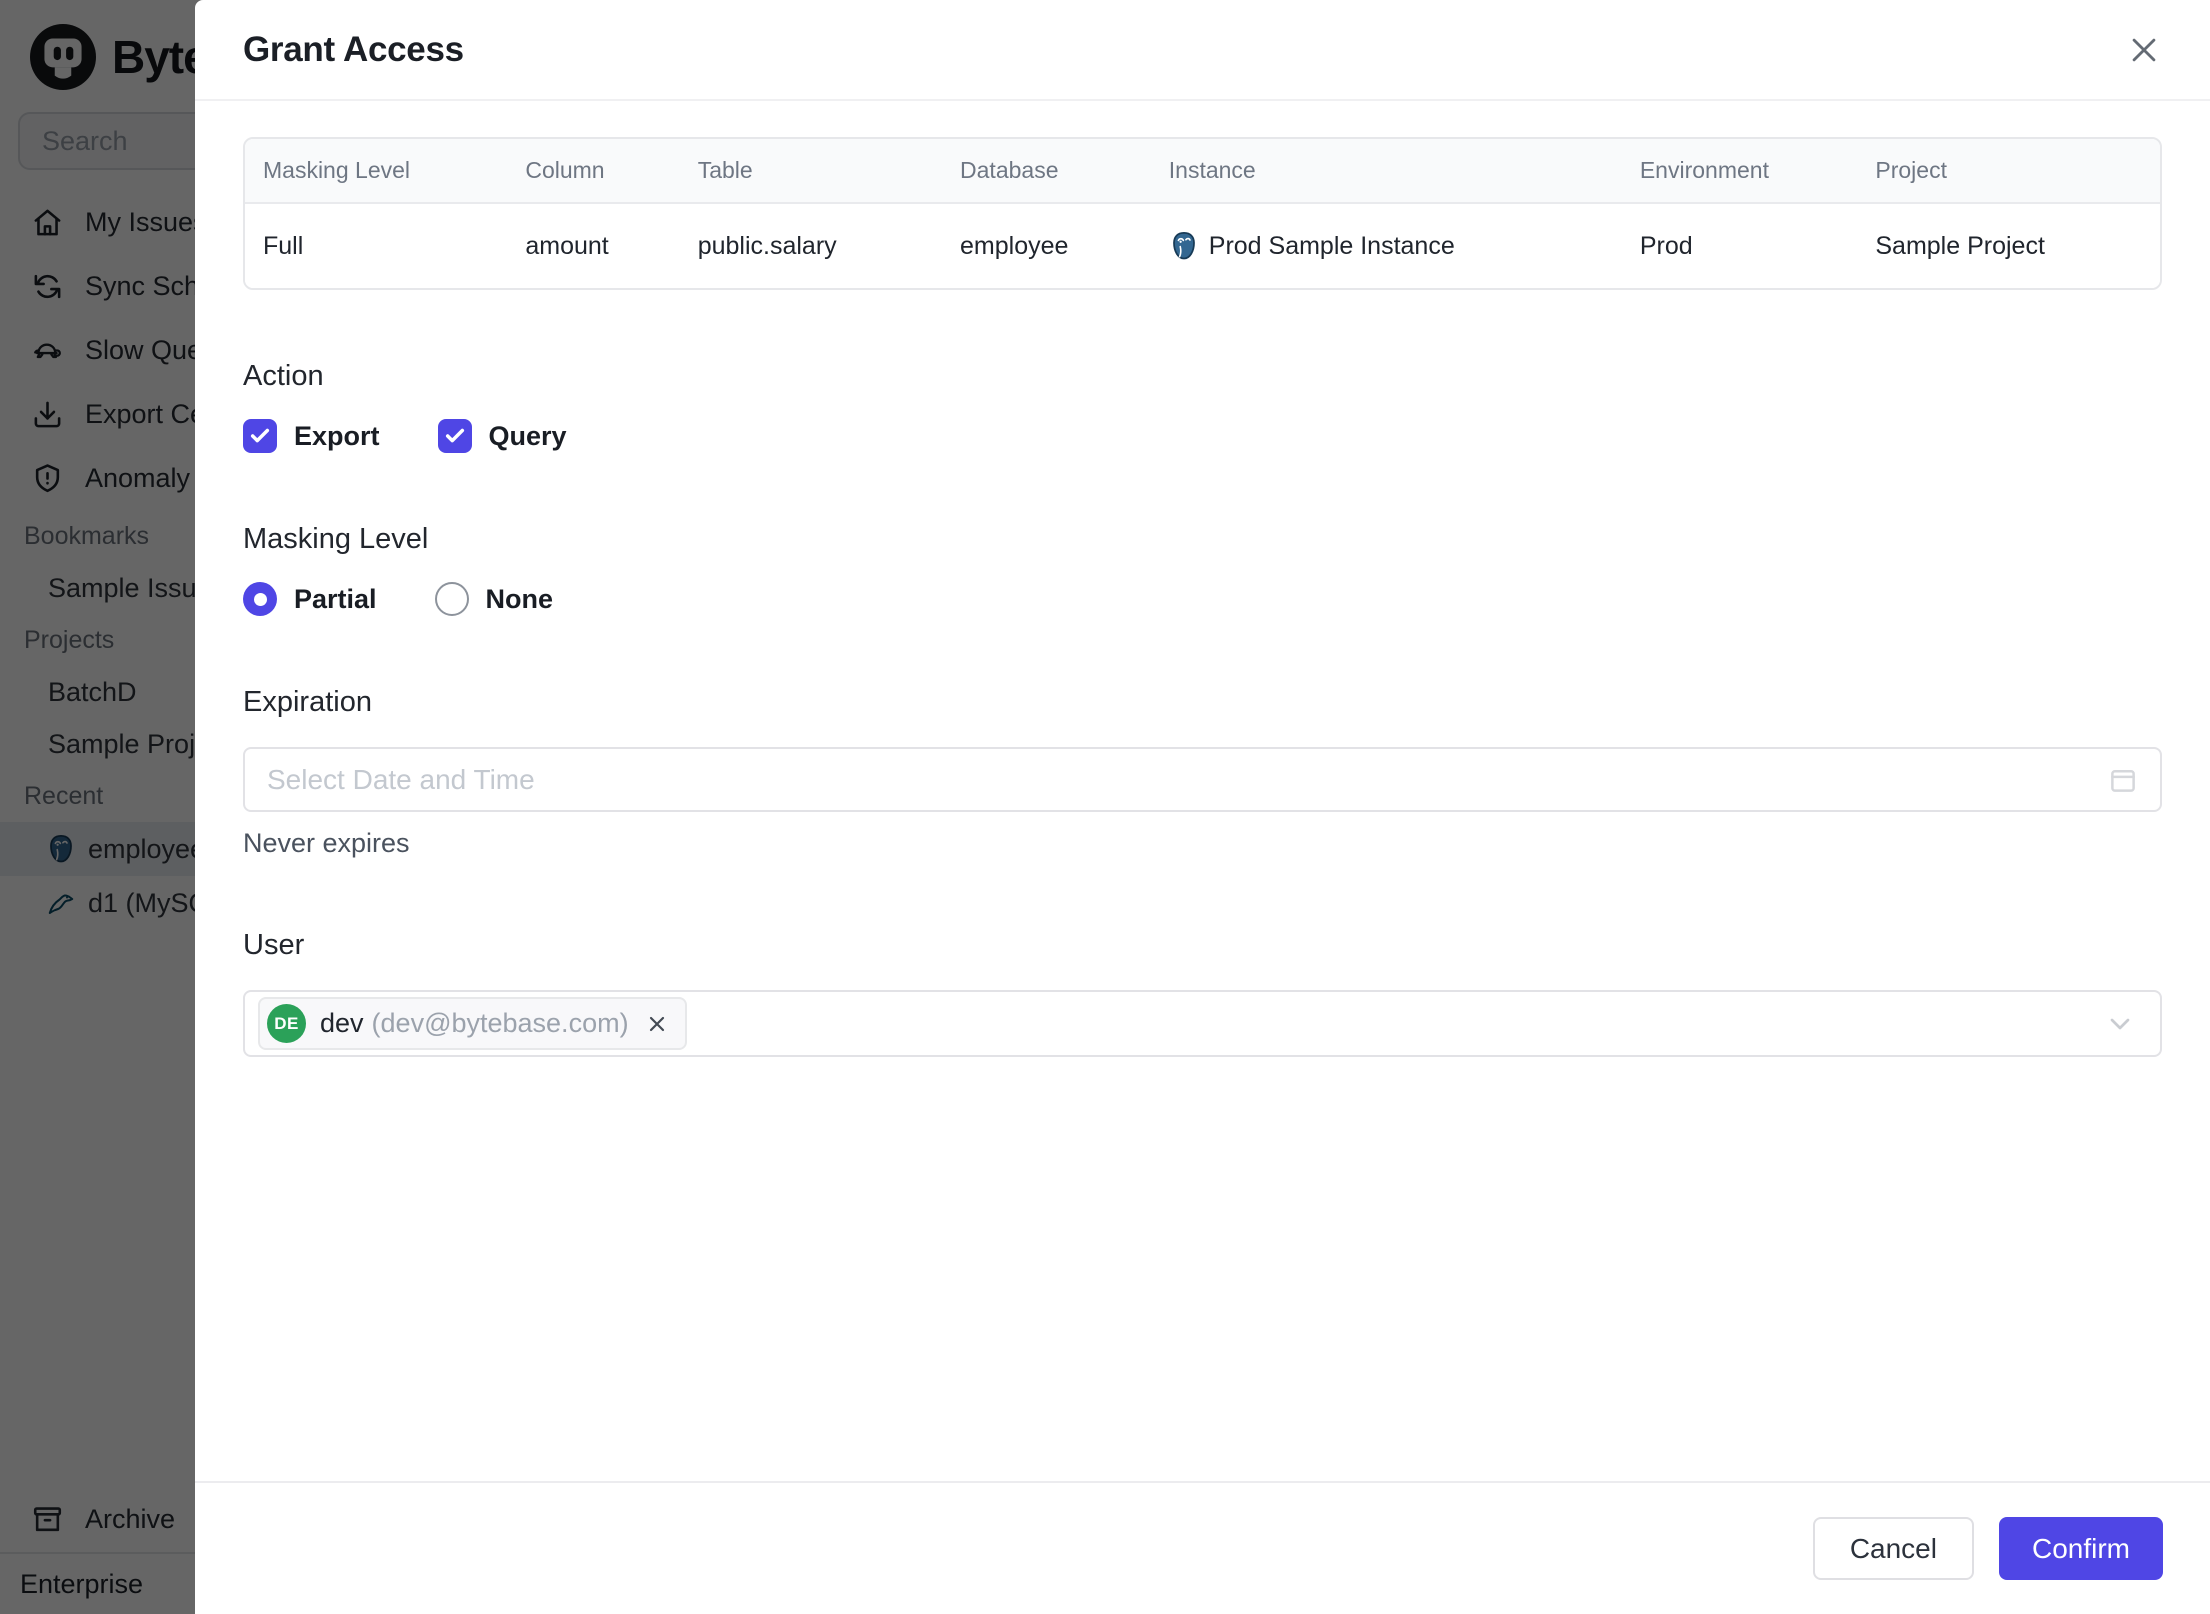 The height and width of the screenshot is (1614, 2210). What do you see at coordinates (1893, 1548) in the screenshot?
I see `cancel-button: Cancel` at bounding box center [1893, 1548].